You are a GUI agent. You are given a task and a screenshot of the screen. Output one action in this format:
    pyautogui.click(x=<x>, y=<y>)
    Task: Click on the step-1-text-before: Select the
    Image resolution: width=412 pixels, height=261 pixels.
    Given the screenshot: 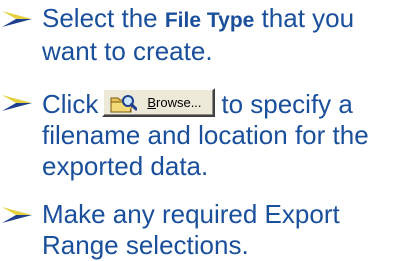 What is the action you would take?
    pyautogui.click(x=103, y=18)
    